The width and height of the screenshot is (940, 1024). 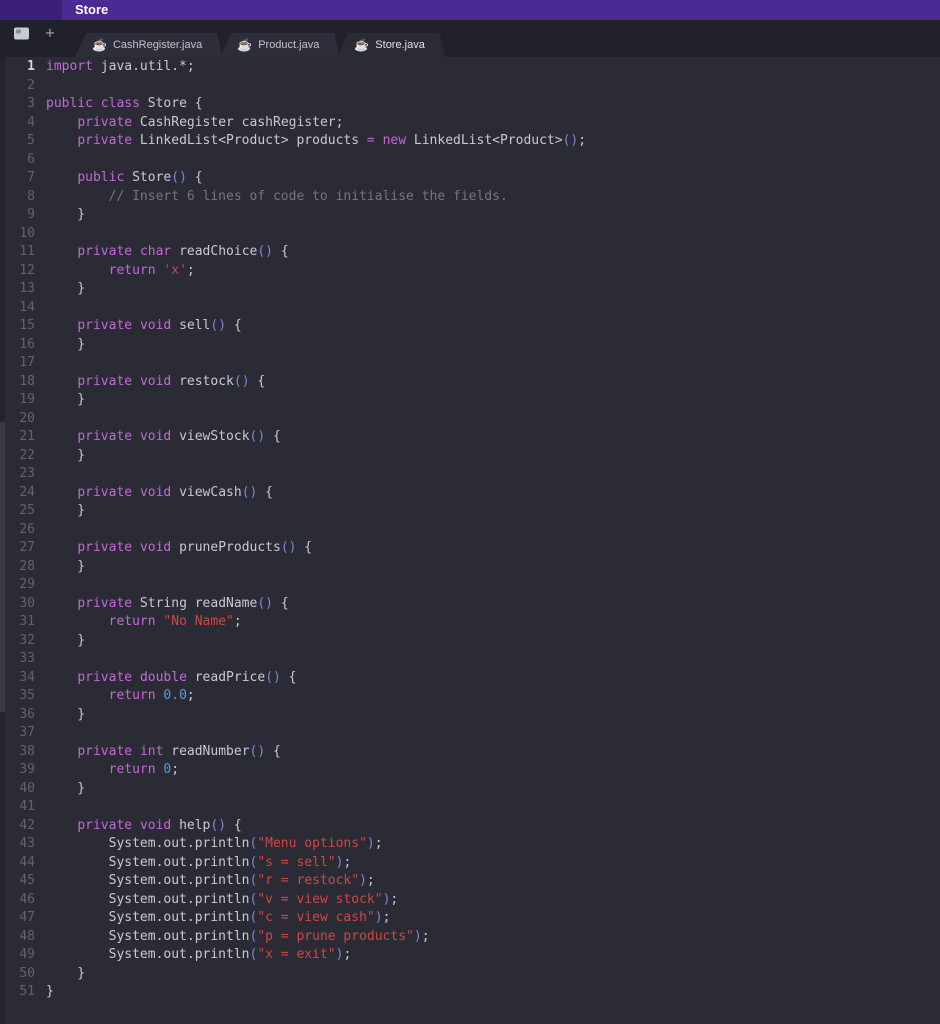 I want to click on code-line: 47 System.out.println("c = view cash");, so click(x=470, y=918).